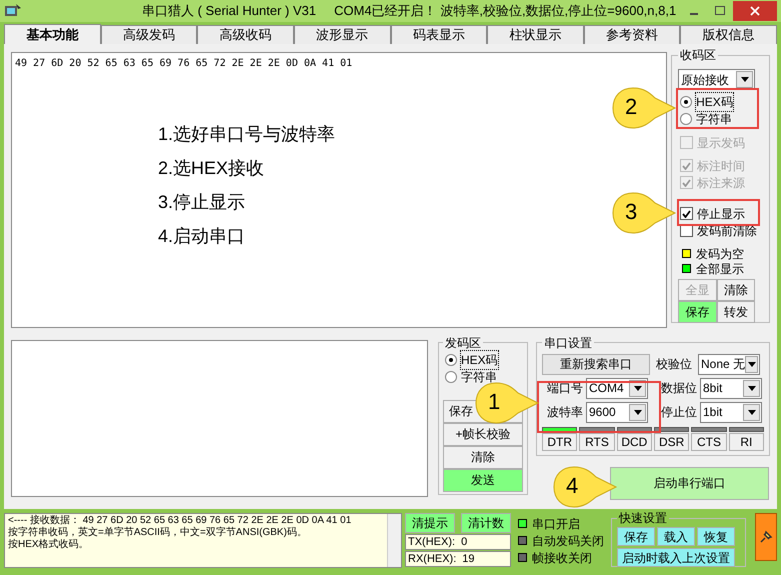 The image size is (781, 575). I want to click on legend-label: 全部显示, so click(720, 269).